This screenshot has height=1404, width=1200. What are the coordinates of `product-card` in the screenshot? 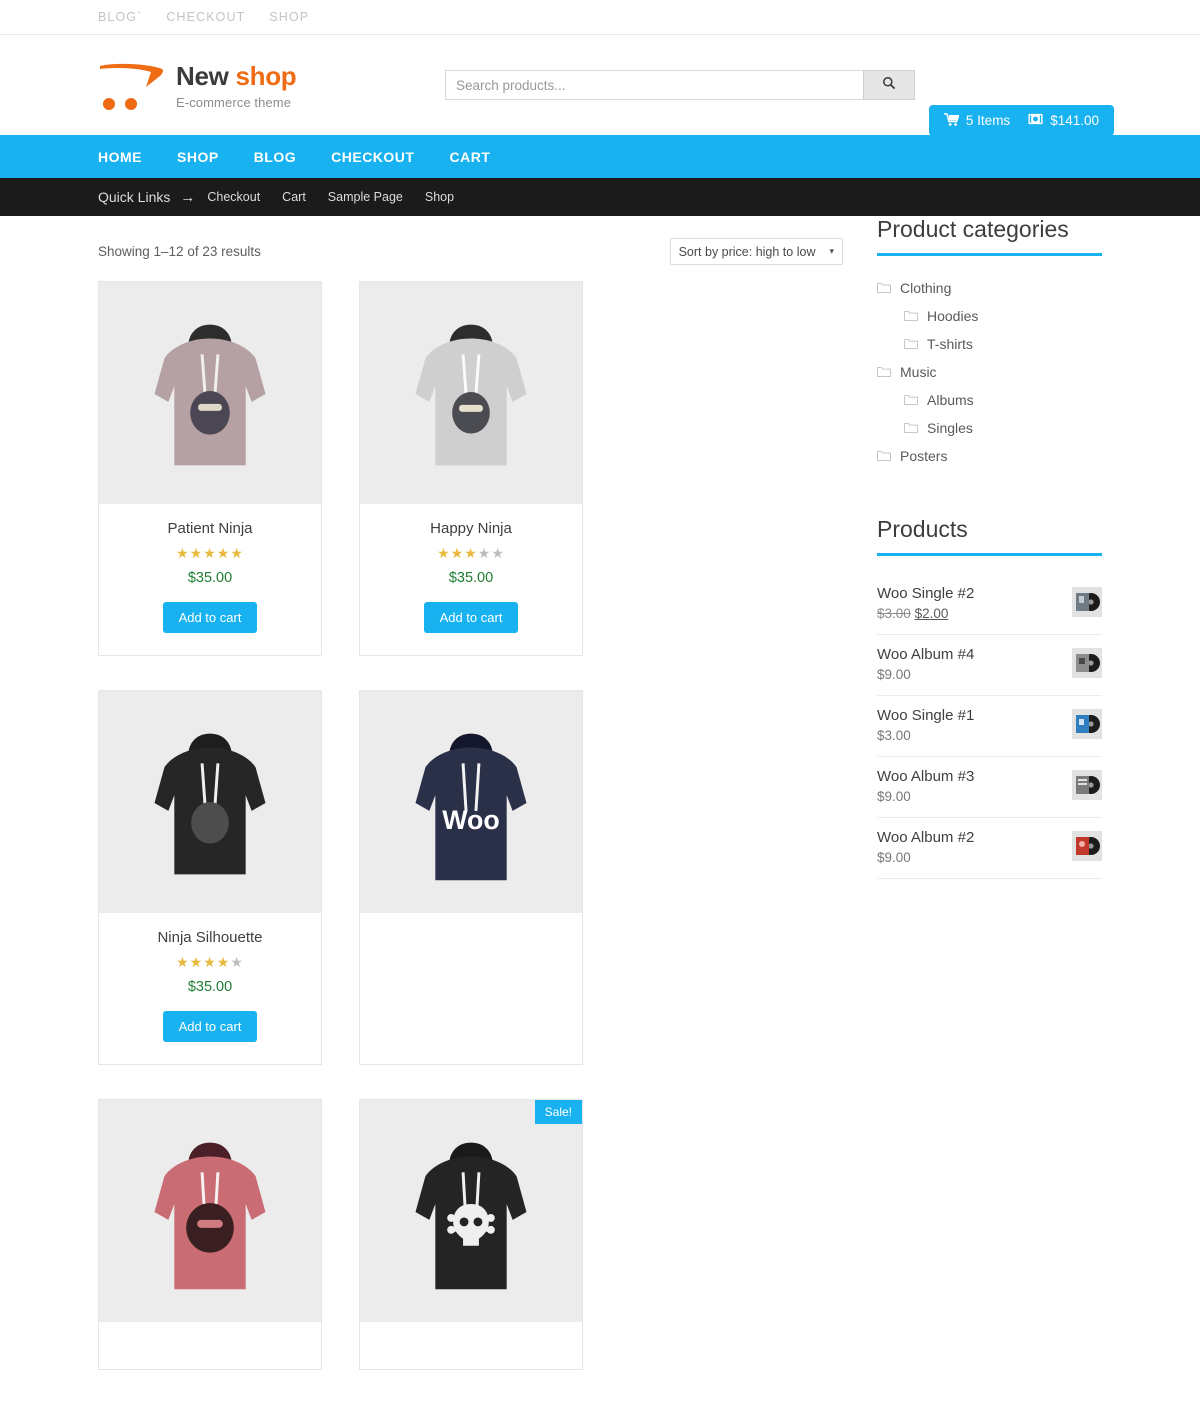 It's located at (210, 1234).